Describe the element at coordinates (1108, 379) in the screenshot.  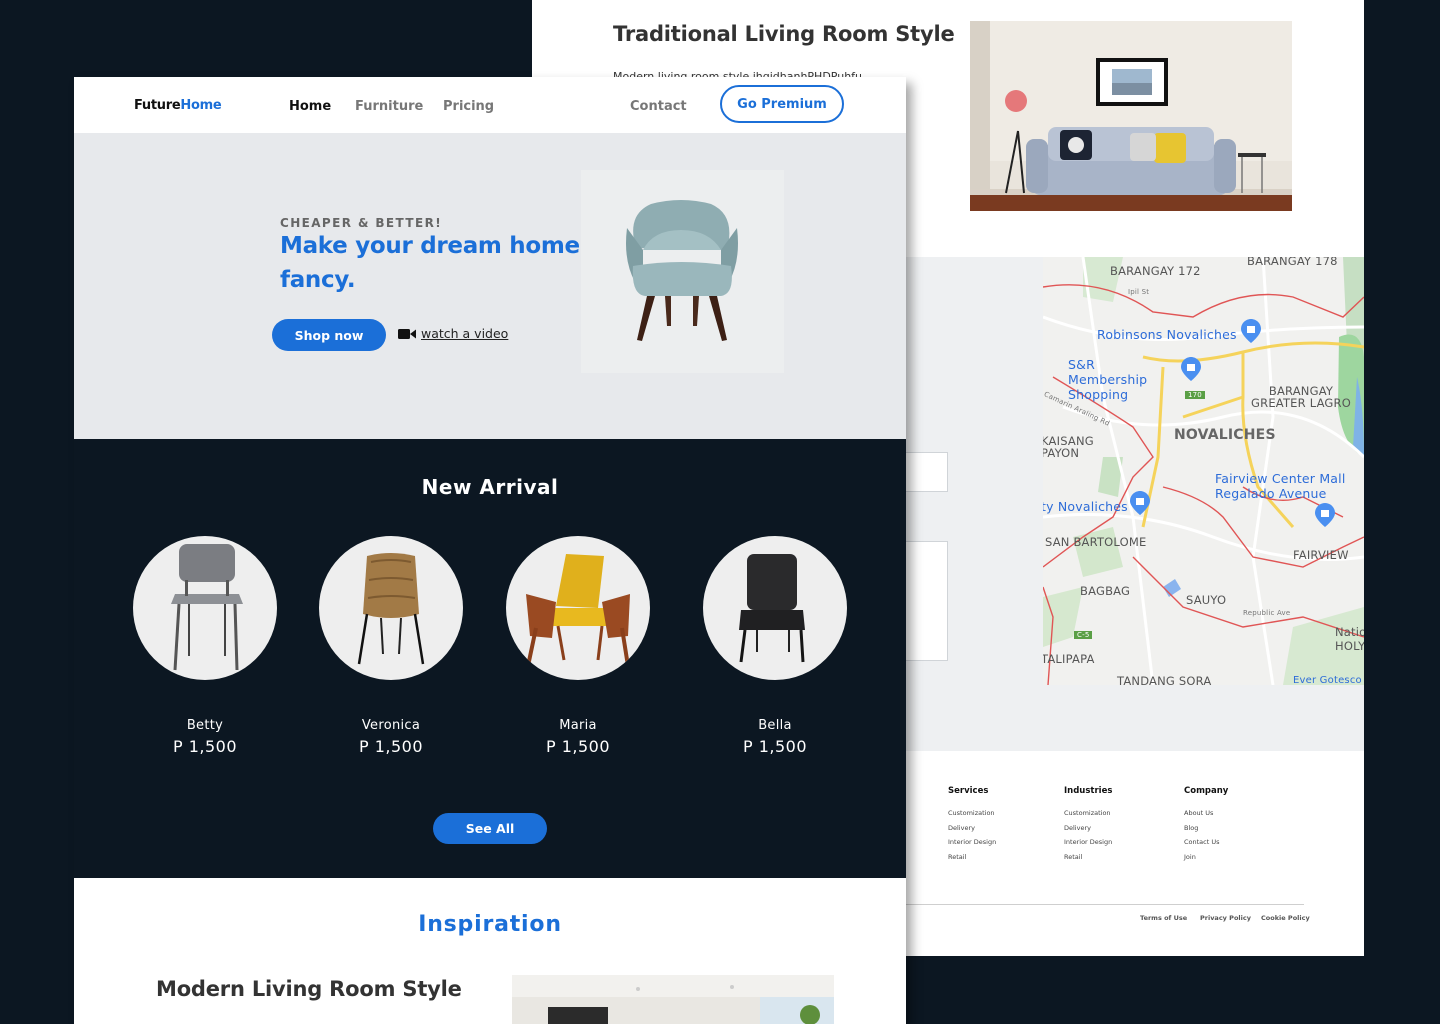
I see `map-label: S&R Membership Shopping` at that location.